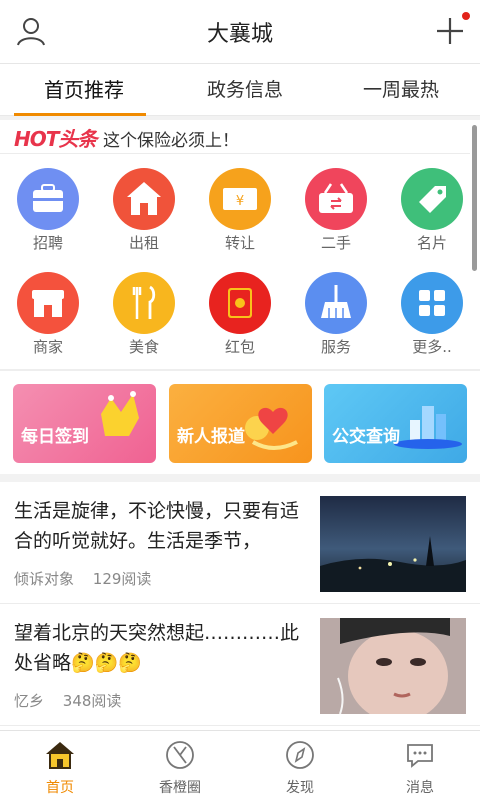 The image size is (480, 800). Describe the element at coordinates (144, 199) in the screenshot. I see `house-icon` at that location.